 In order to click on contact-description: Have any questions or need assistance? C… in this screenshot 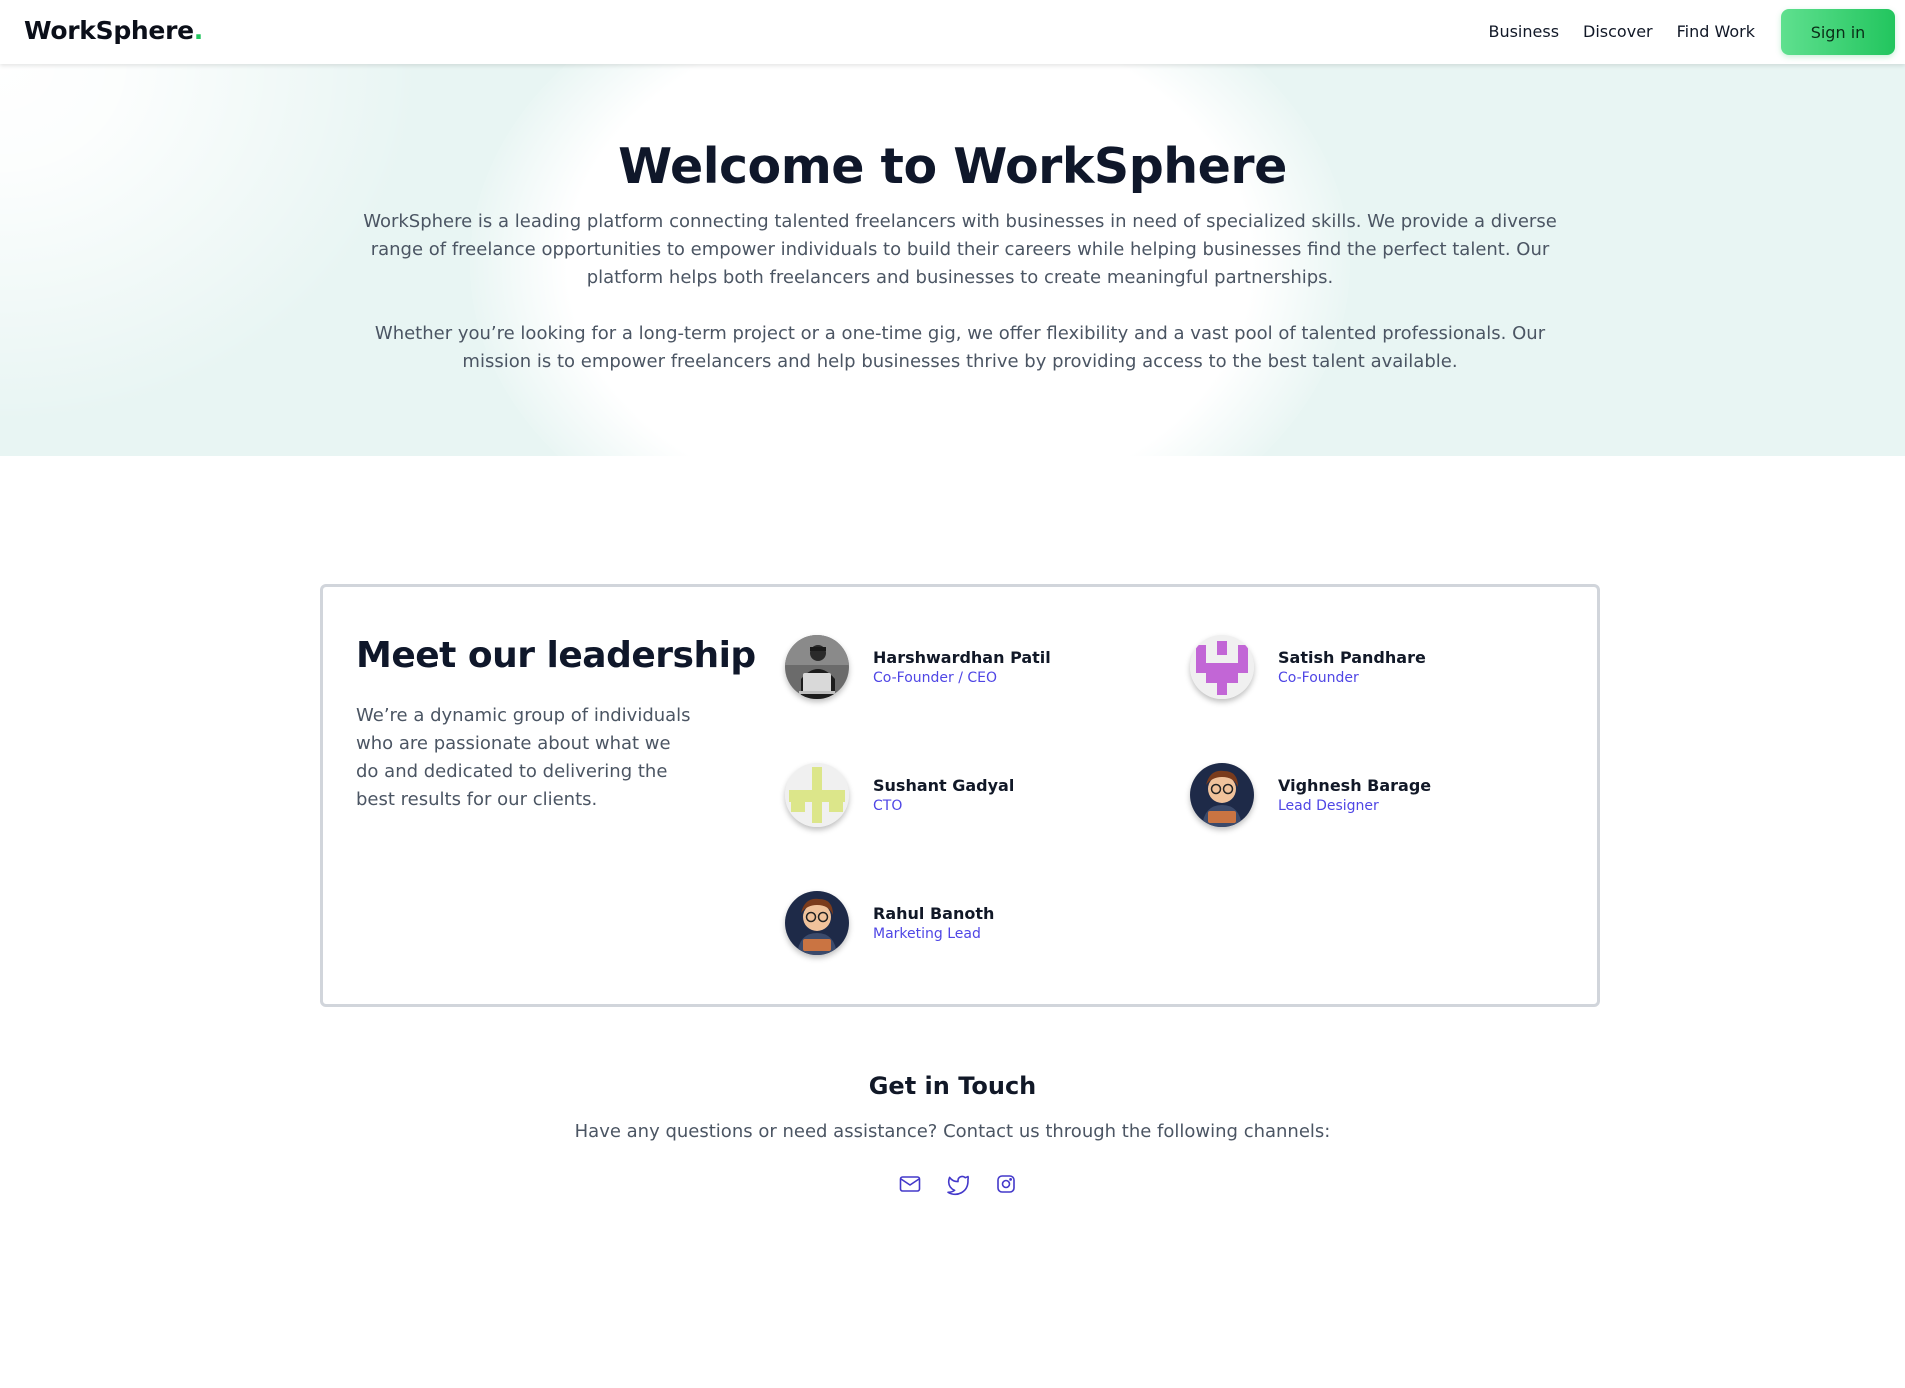, I will do `click(952, 1131)`.